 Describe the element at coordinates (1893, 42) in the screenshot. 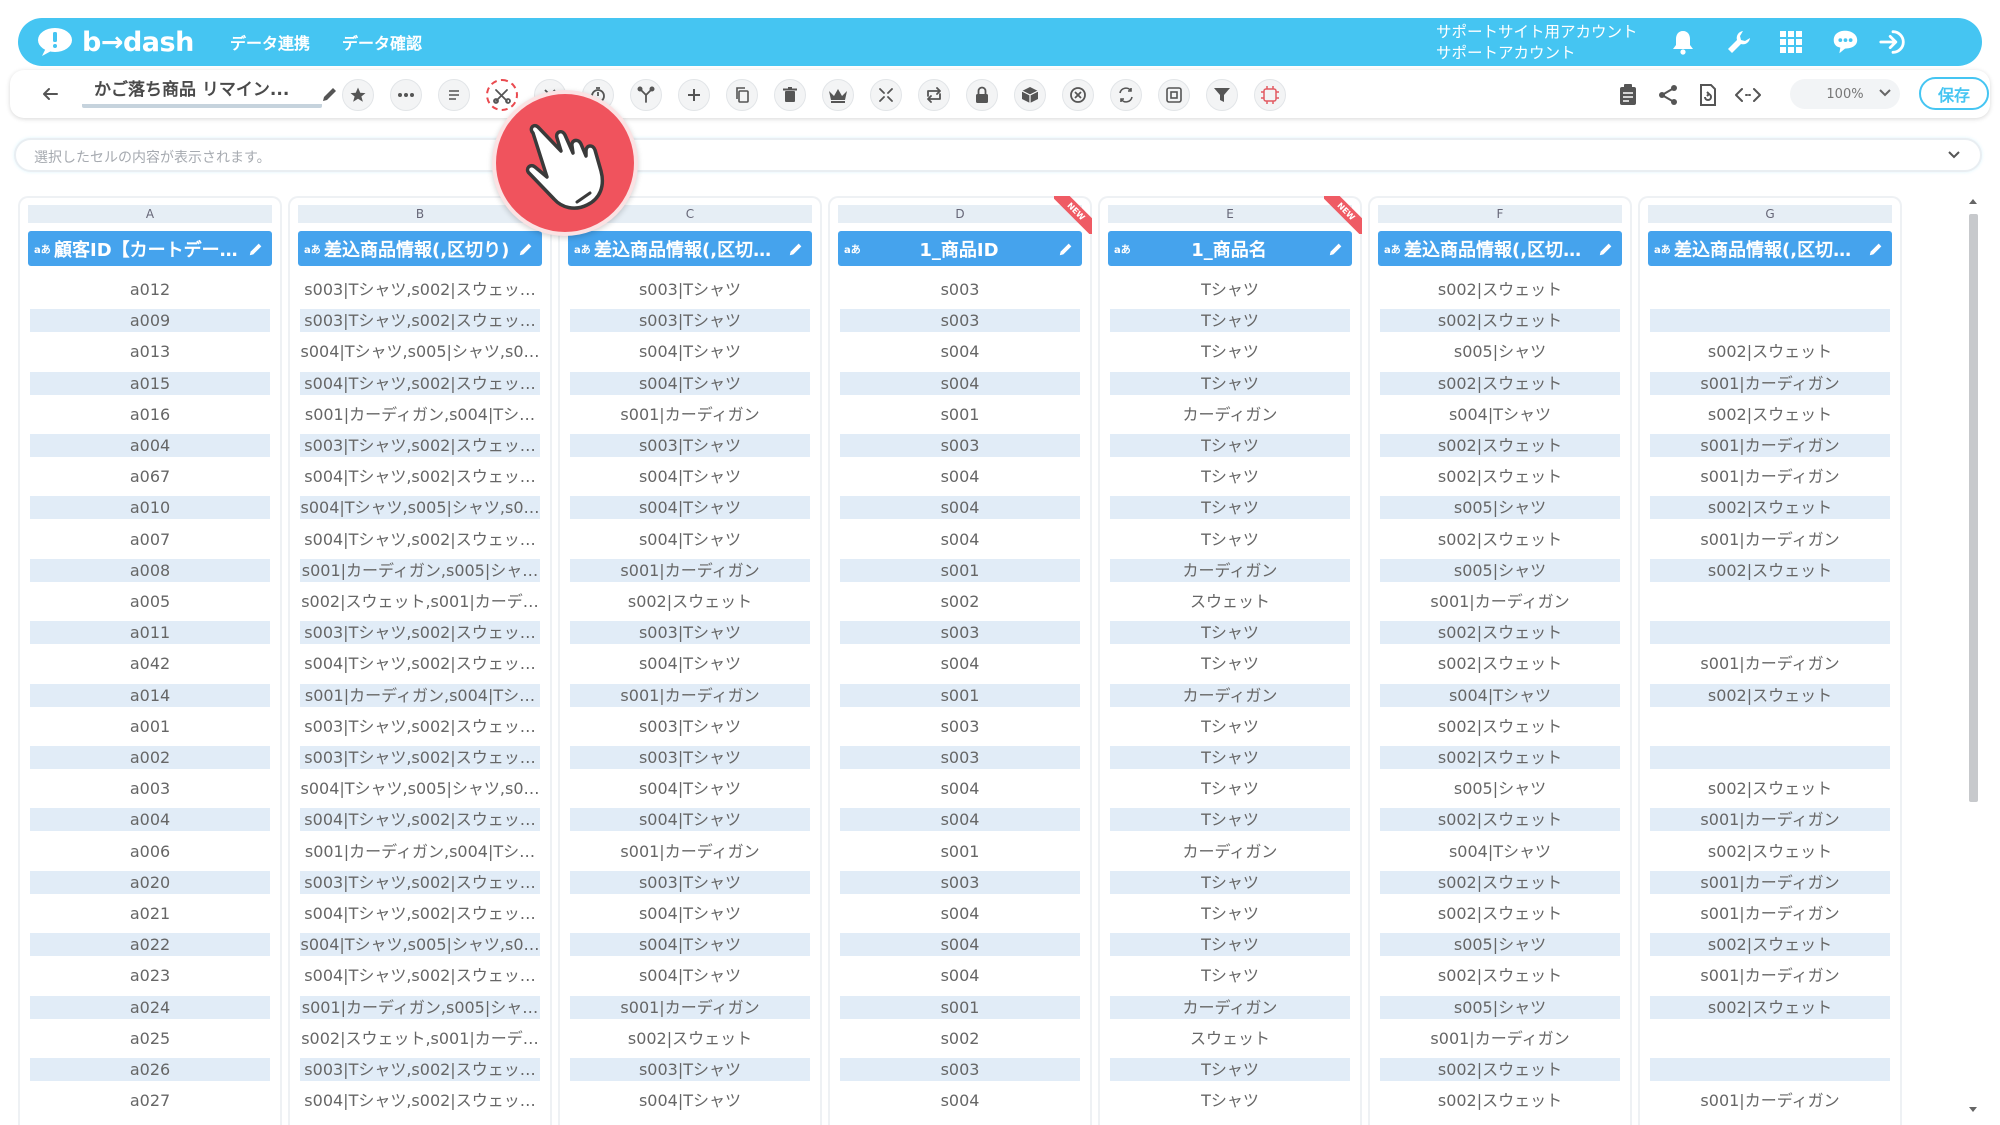

I see `logout-icon` at that location.